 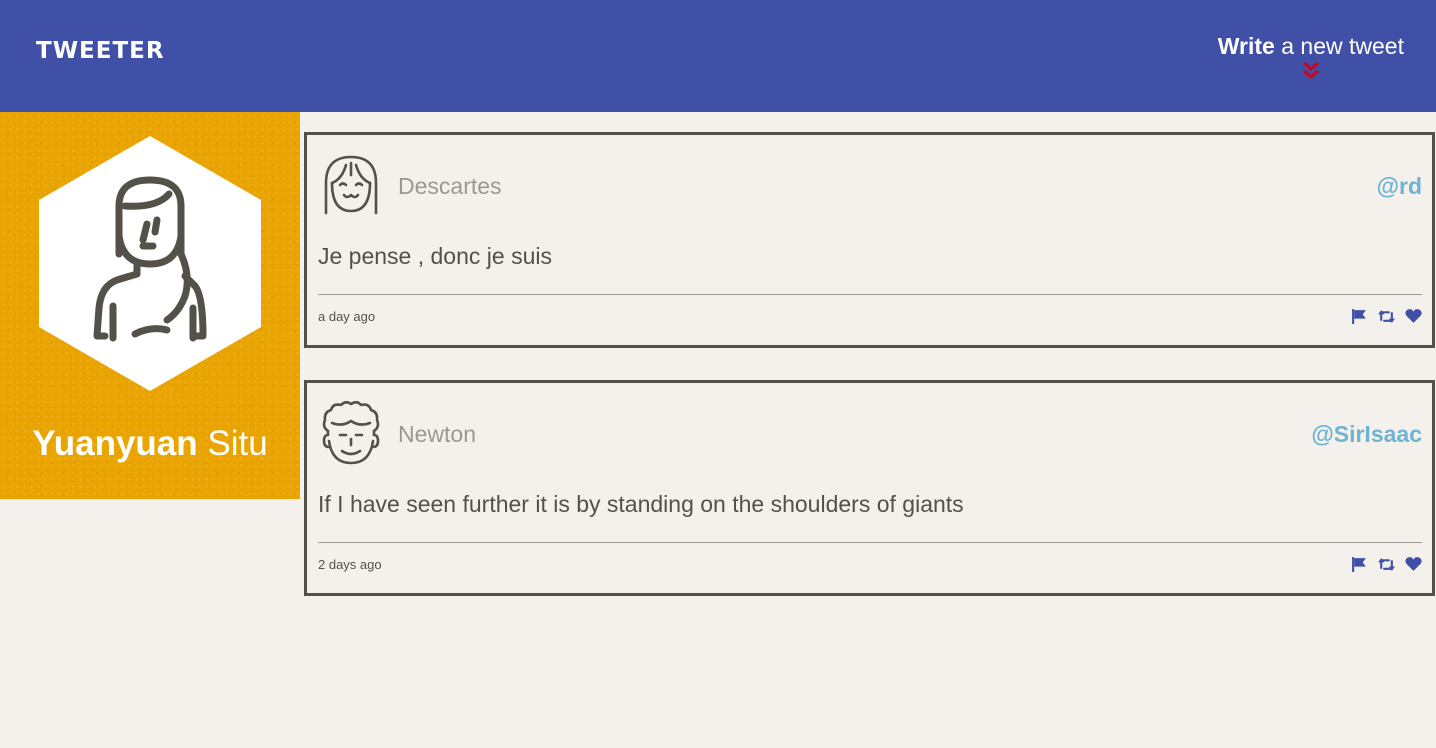 What do you see at coordinates (100, 51) in the screenshot?
I see `app-logo: TWEETER` at bounding box center [100, 51].